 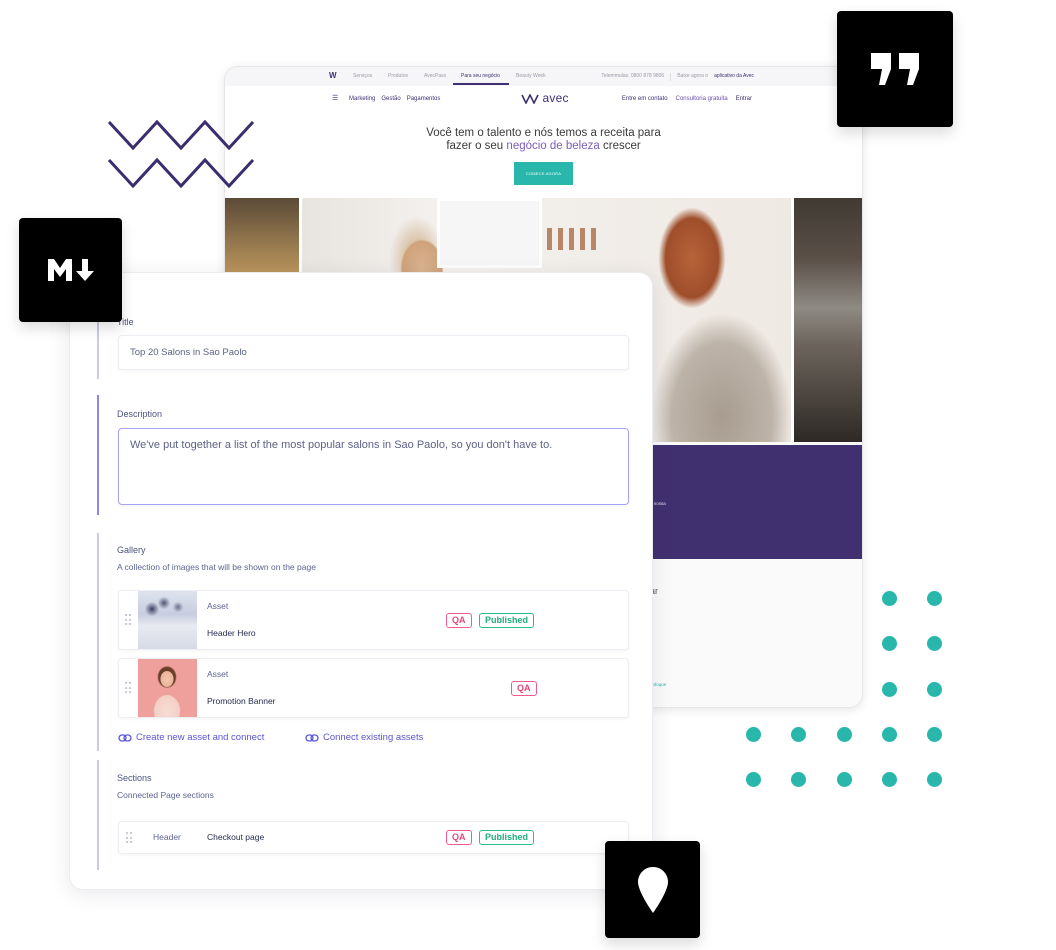 I want to click on avec-logo: avec, so click(x=545, y=98).